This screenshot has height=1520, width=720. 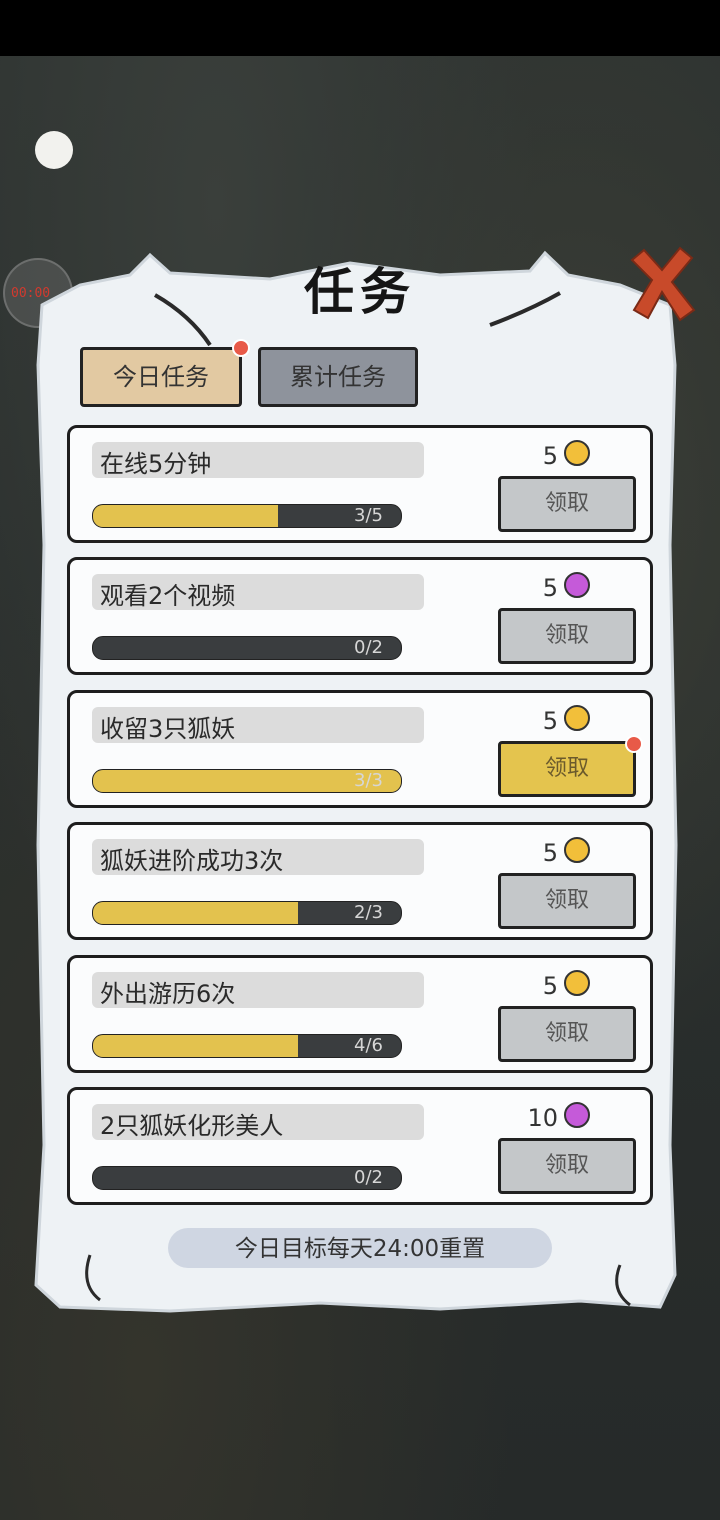 I want to click on close-button, so click(x=662, y=285).